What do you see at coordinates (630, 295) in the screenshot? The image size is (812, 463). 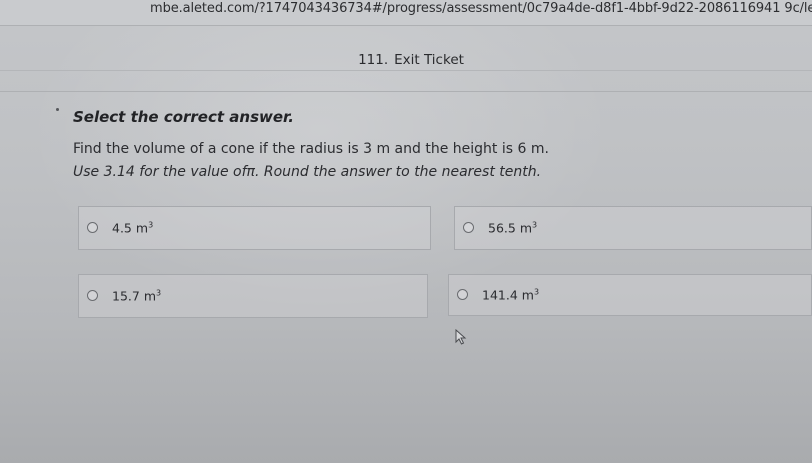 I see `answer-choice-d: 141.4 m3` at bounding box center [630, 295].